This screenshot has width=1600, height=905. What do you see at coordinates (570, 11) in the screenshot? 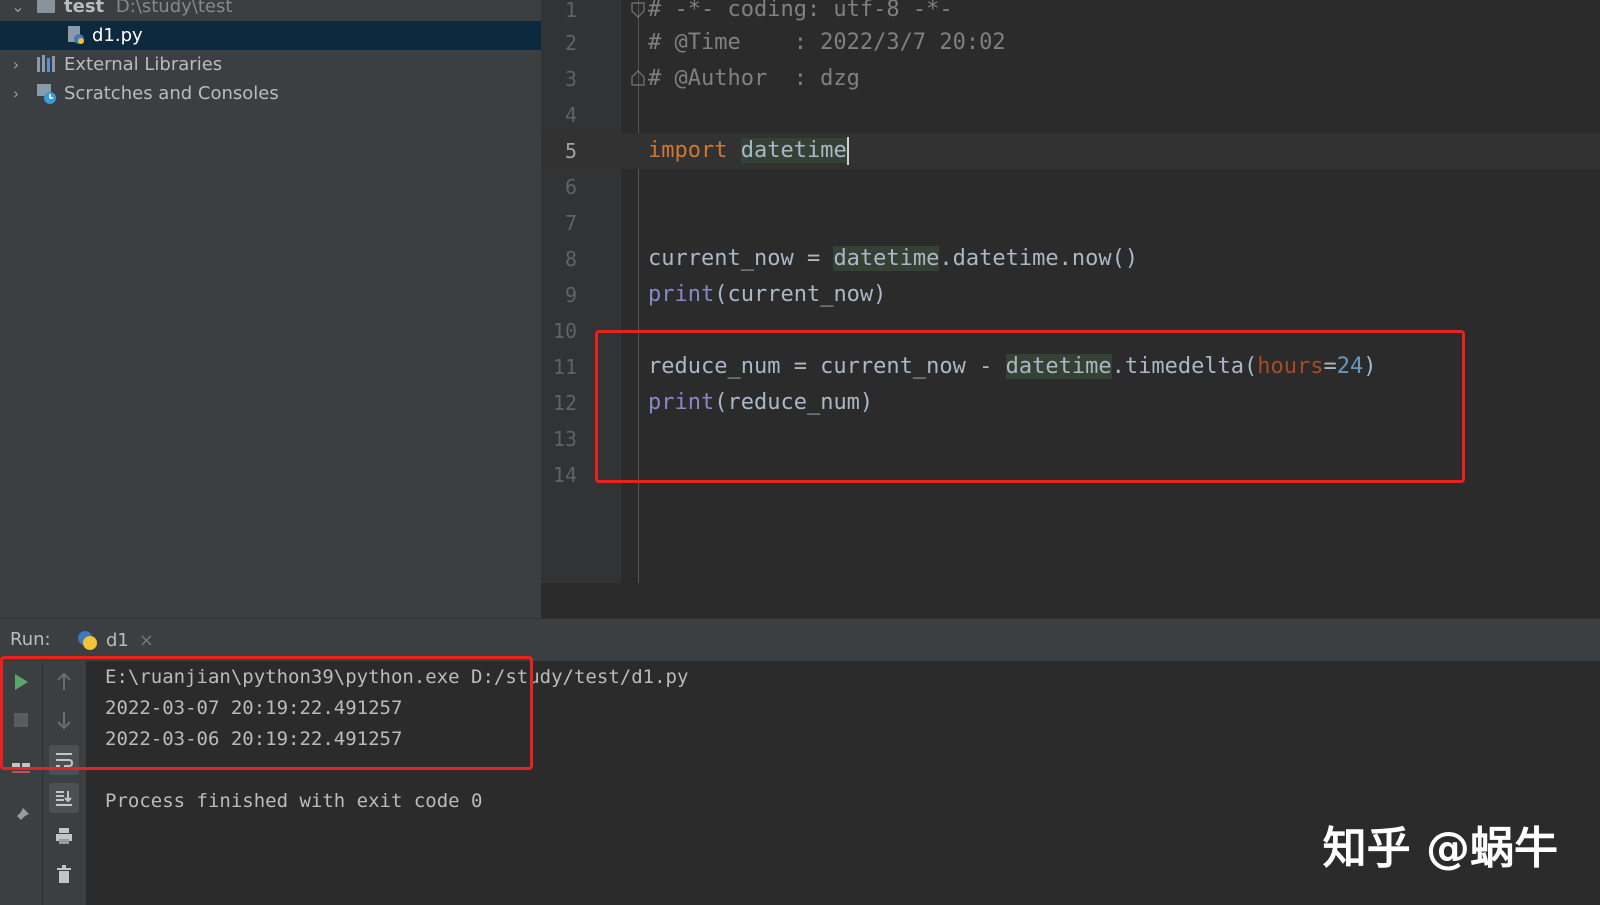
I see `line-number: 1` at bounding box center [570, 11].